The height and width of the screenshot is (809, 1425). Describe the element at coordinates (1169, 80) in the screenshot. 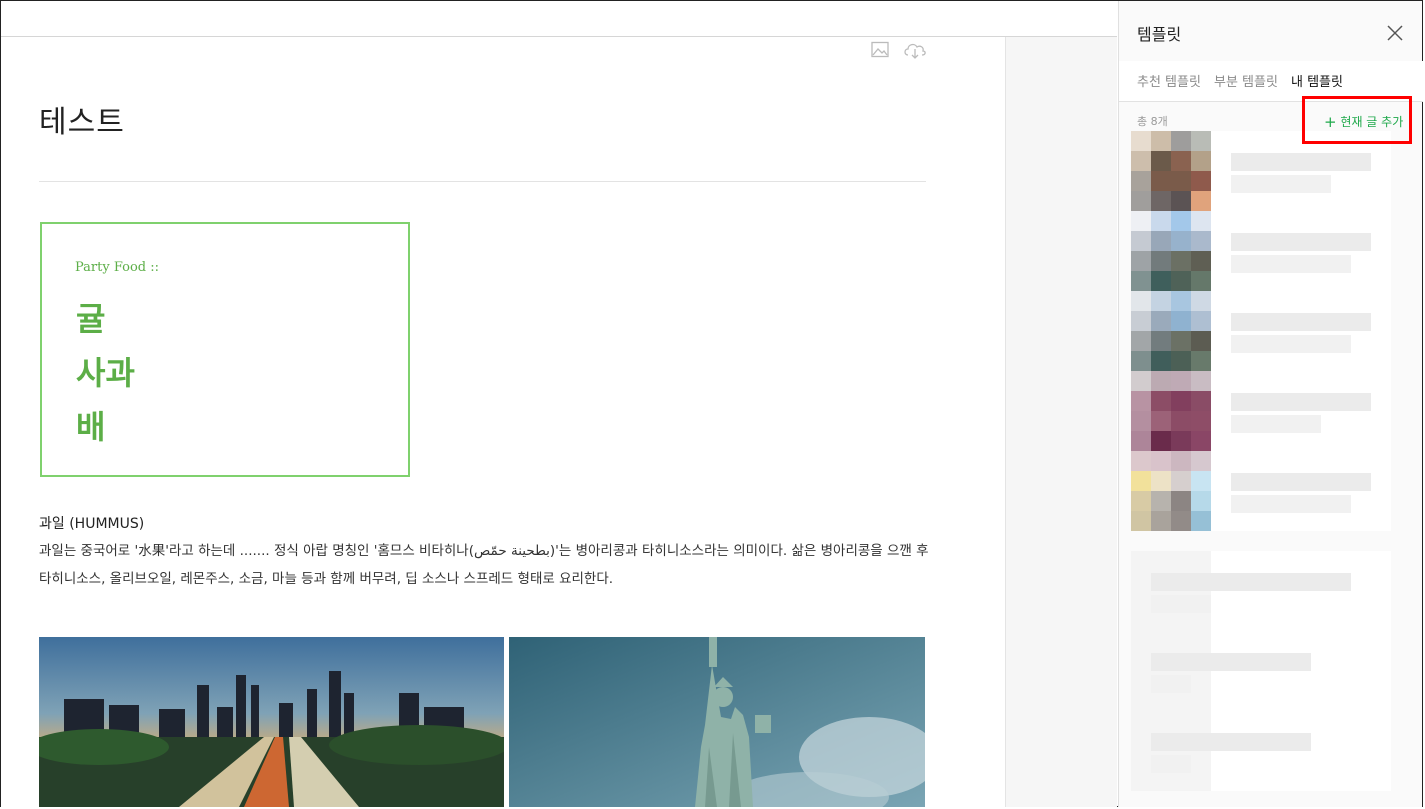

I see `tab-recommended-templates: 추천 템플릿` at that location.